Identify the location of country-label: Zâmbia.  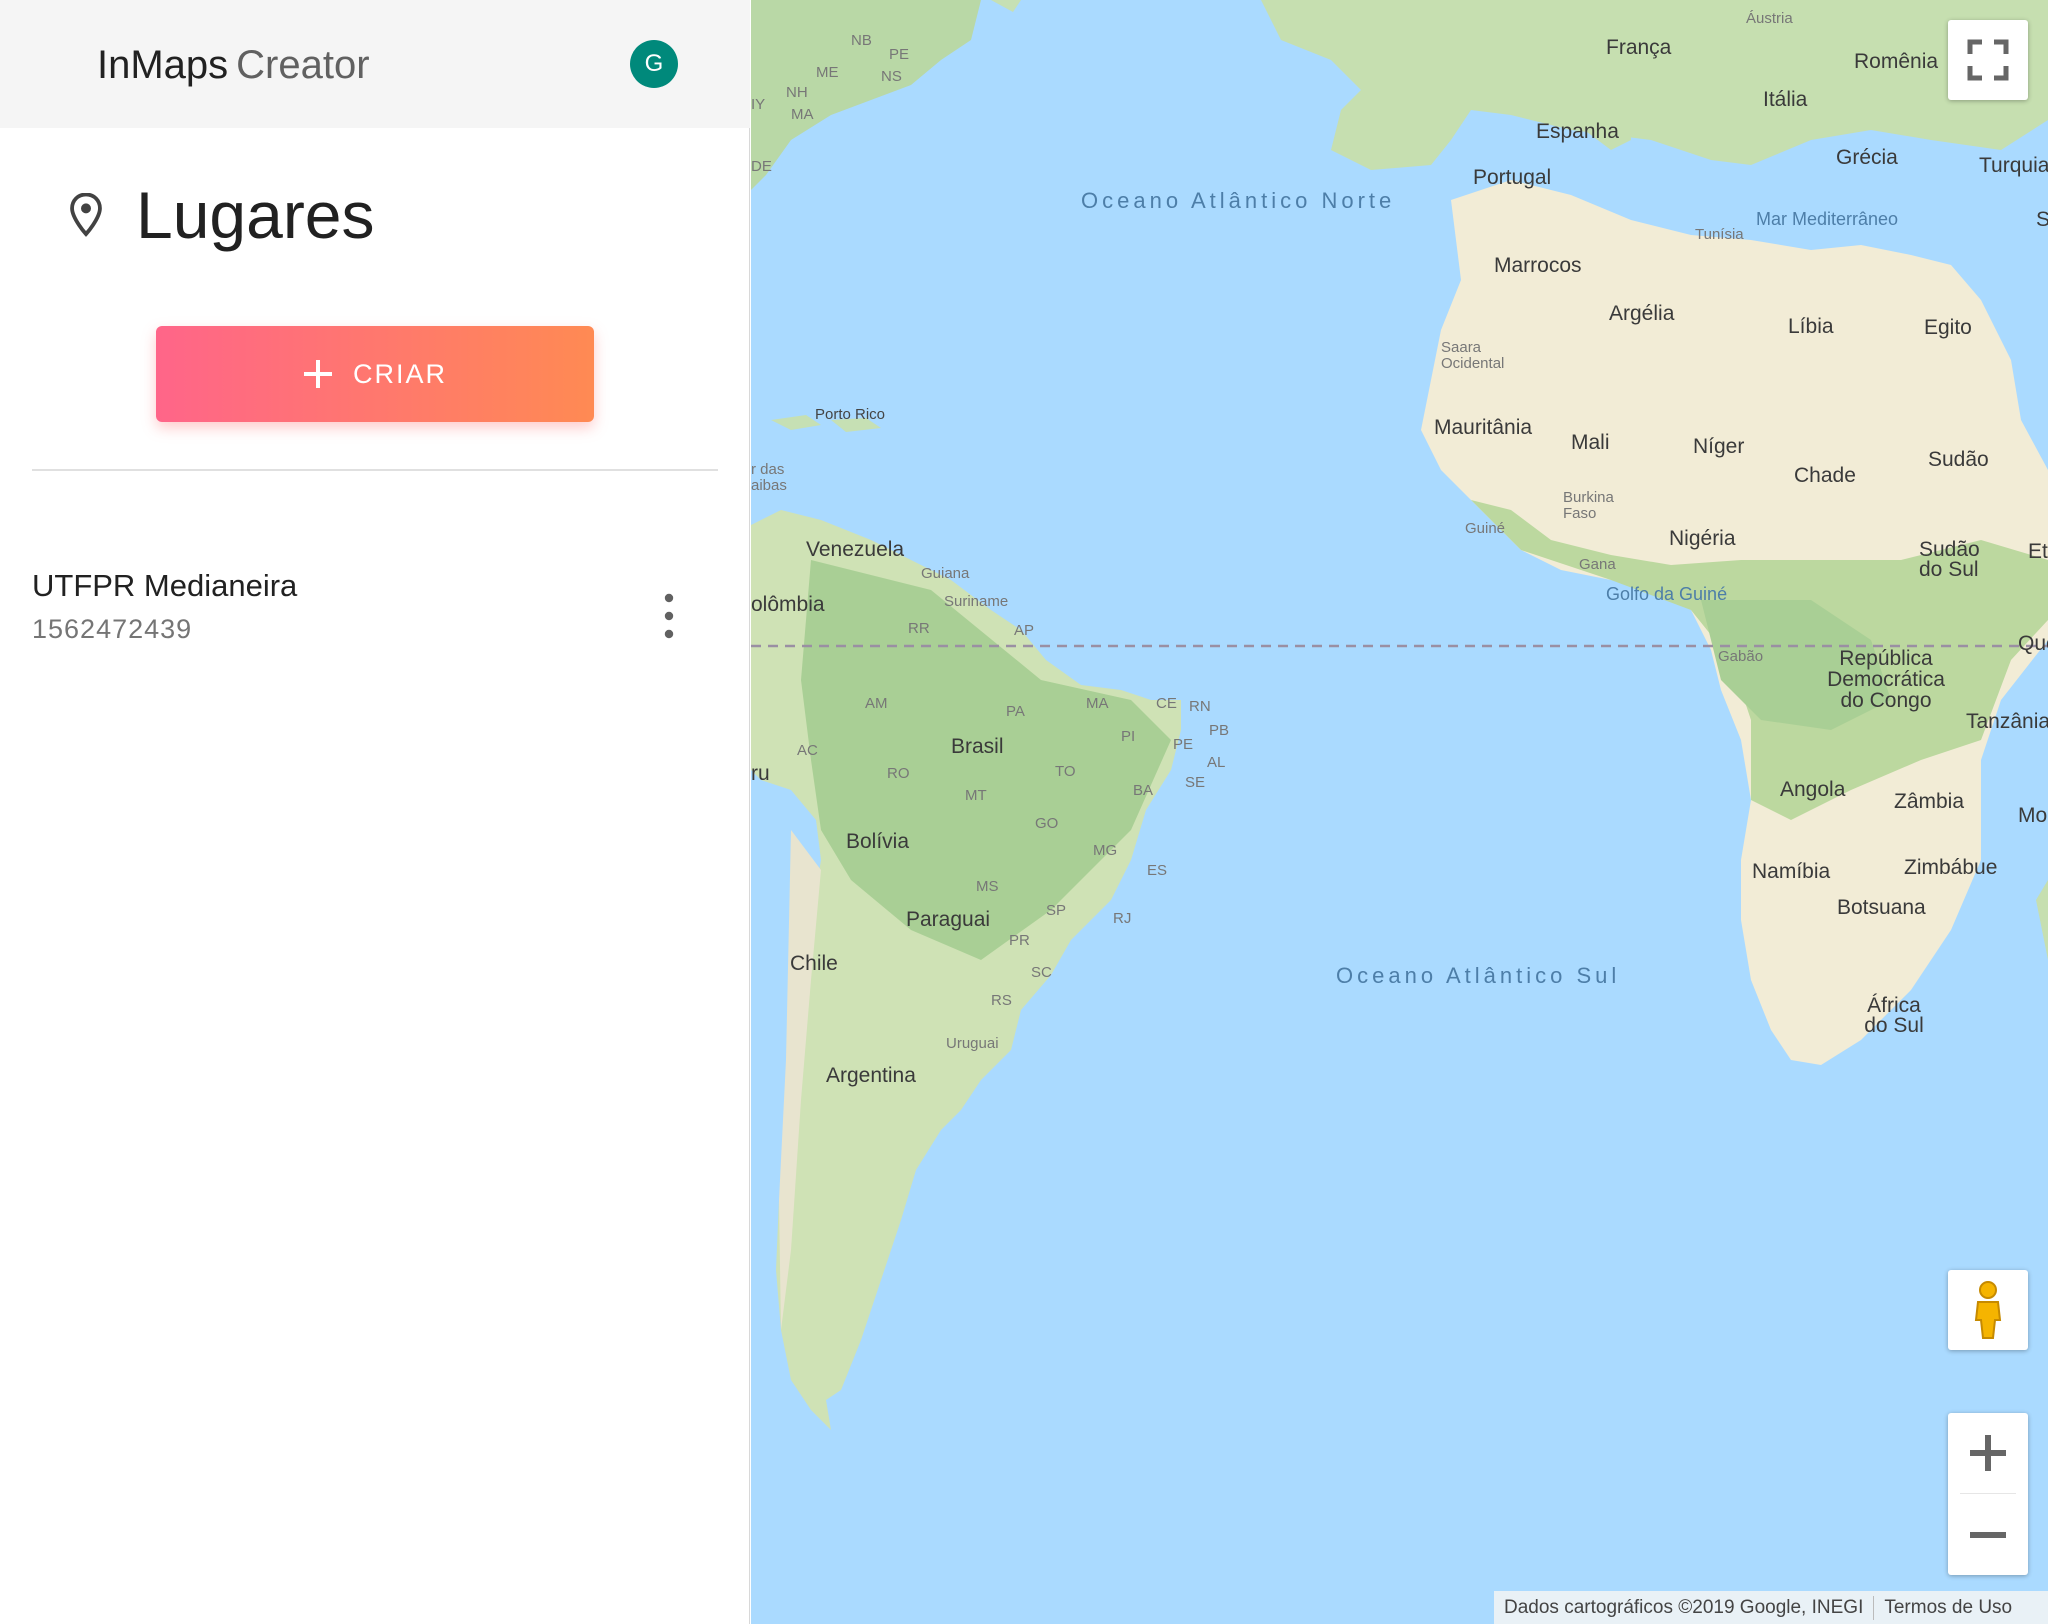
(1929, 801).